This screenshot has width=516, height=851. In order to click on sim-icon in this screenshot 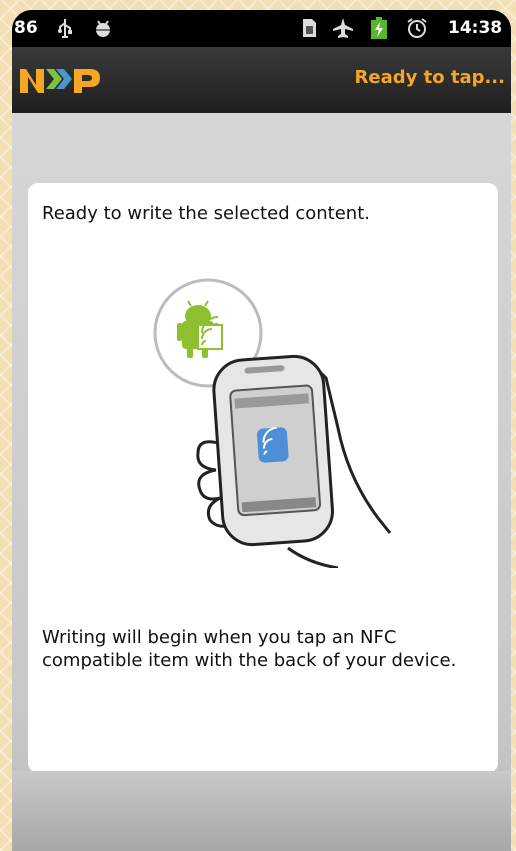, I will do `click(309, 28)`.